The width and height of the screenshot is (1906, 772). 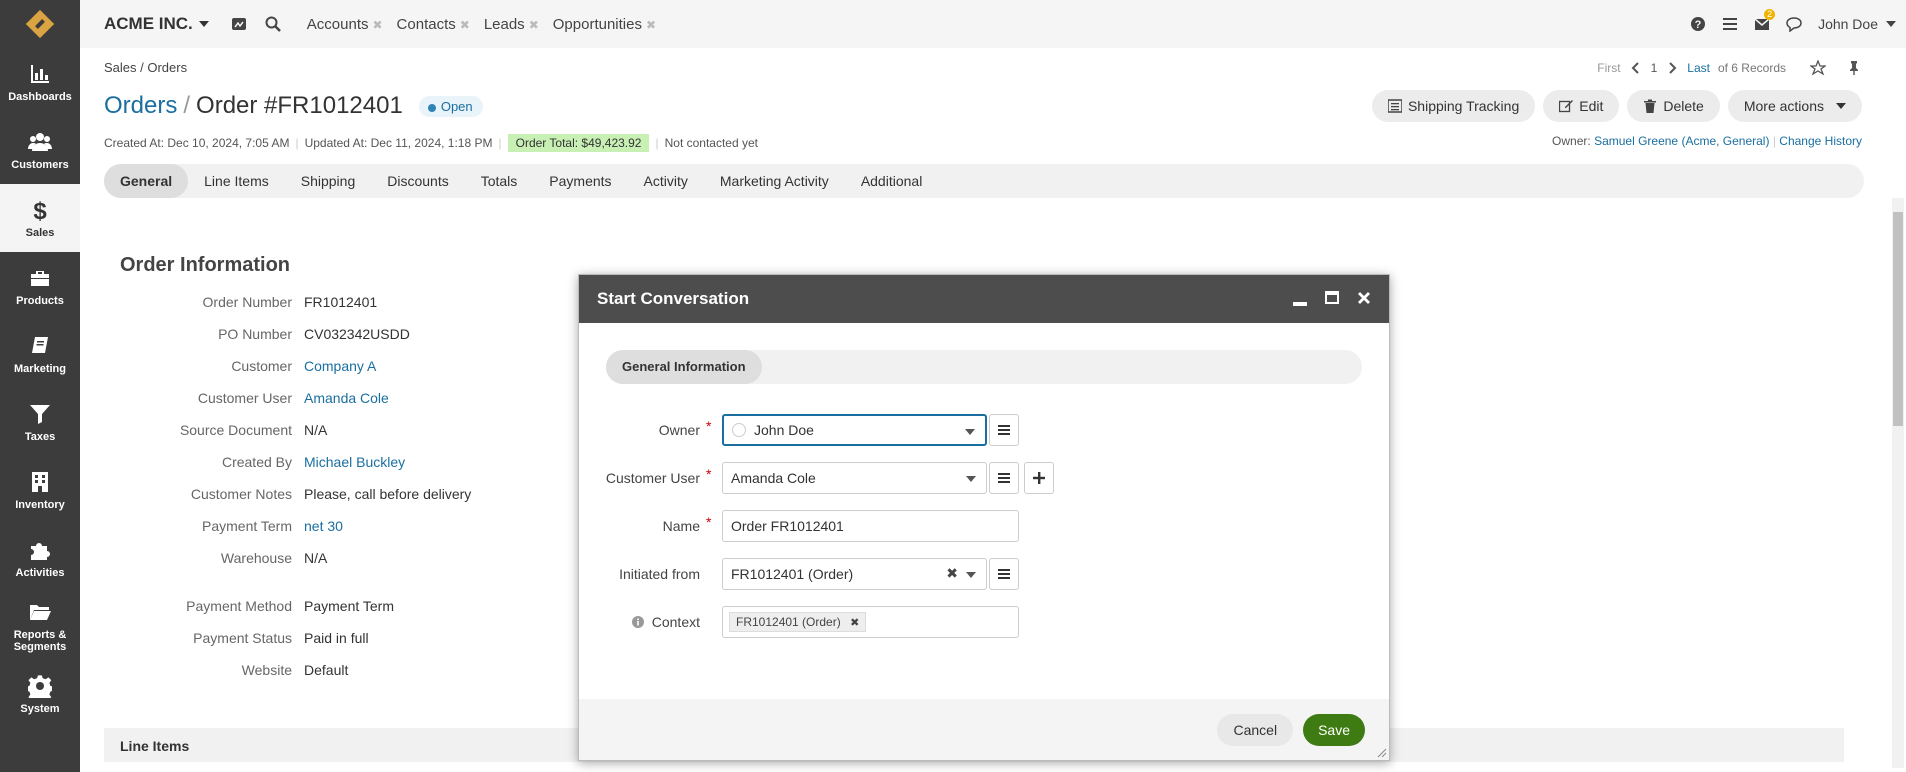 What do you see at coordinates (1364, 298) in the screenshot?
I see `close-icon` at bounding box center [1364, 298].